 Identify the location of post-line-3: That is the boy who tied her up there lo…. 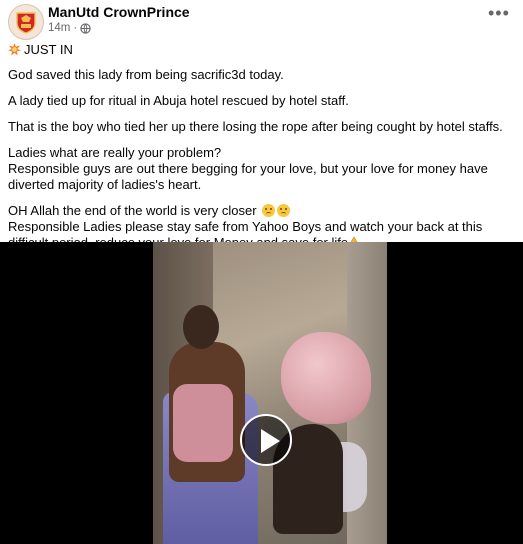
(255, 126).